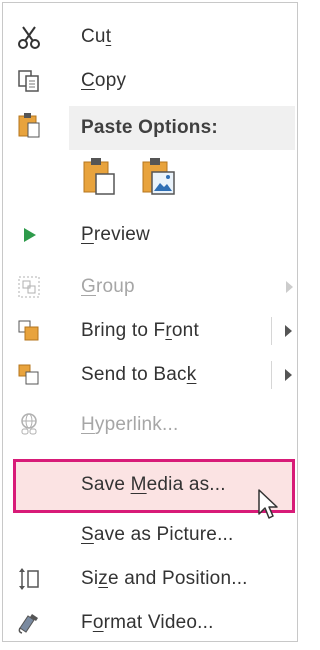 Image resolution: width=320 pixels, height=650 pixels. I want to click on send-to-back-icon, so click(29, 375).